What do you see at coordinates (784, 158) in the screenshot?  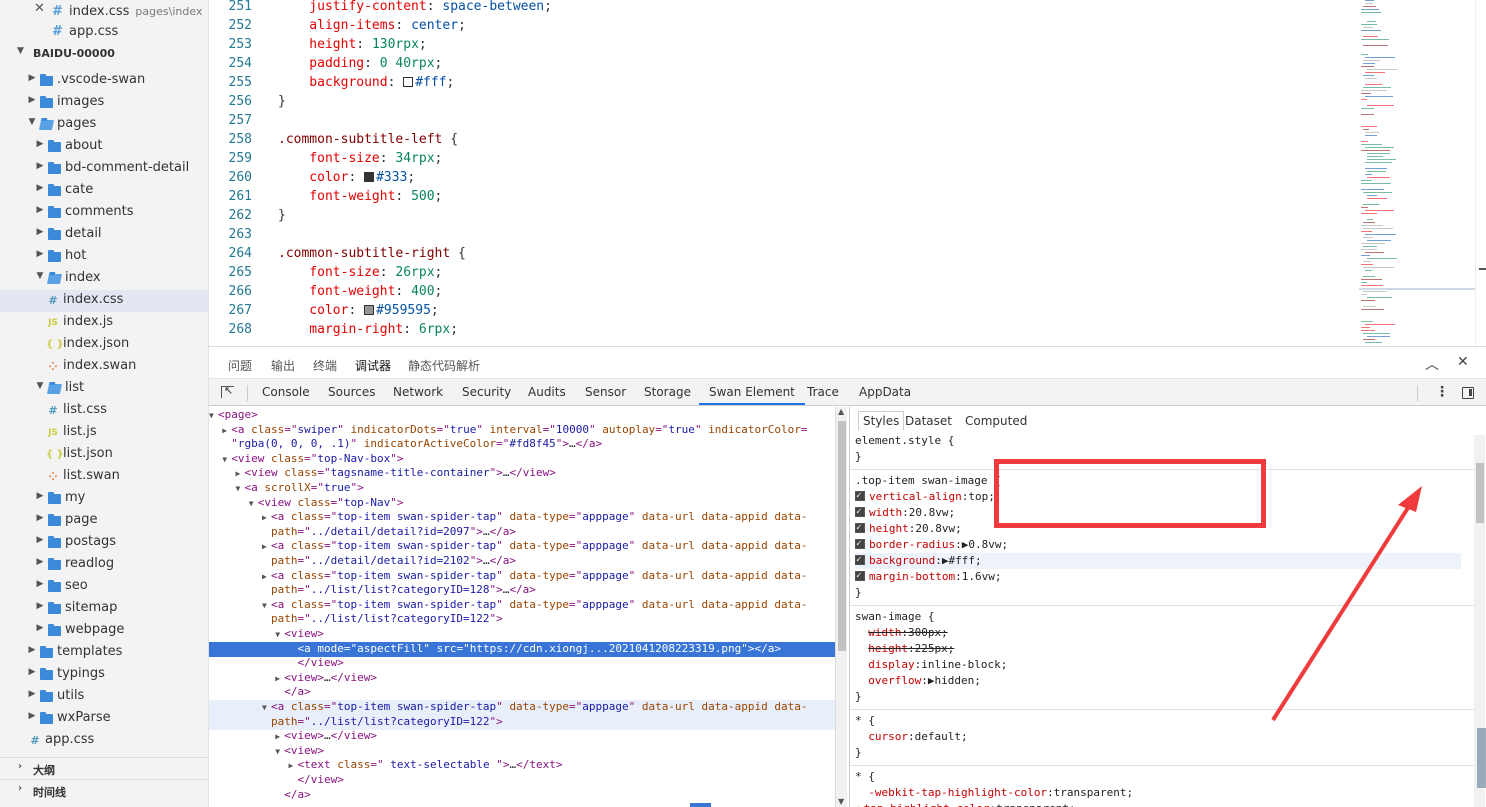 I see `code-line: 259 font-size: 34rpx;` at bounding box center [784, 158].